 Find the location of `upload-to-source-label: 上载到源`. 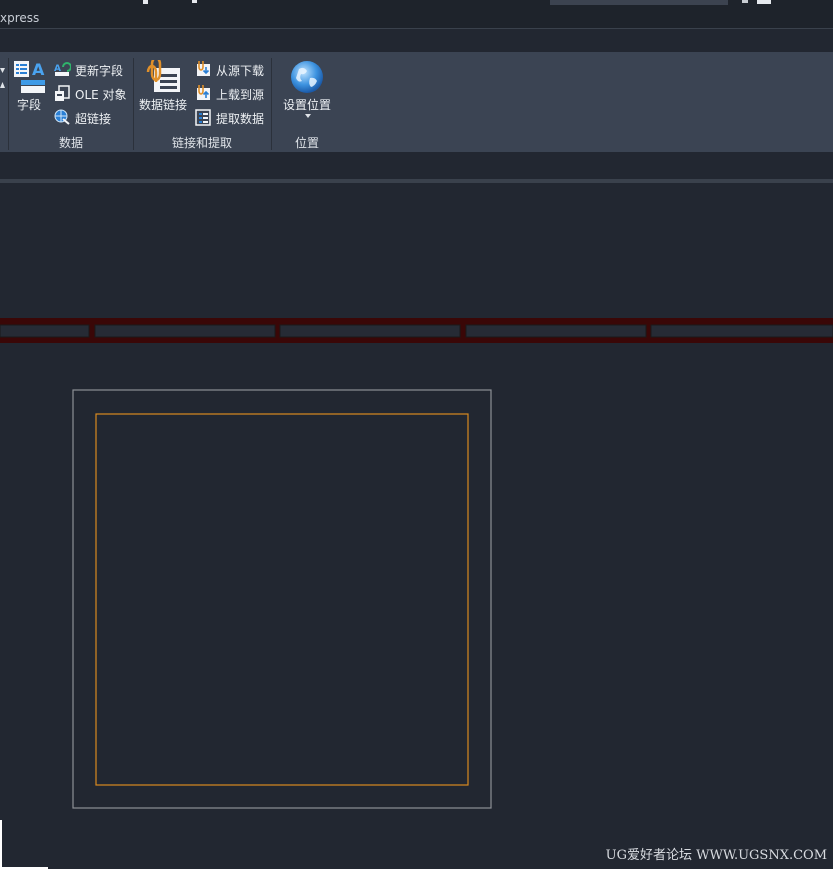

upload-to-source-label: 上载到源 is located at coordinates (240, 95).